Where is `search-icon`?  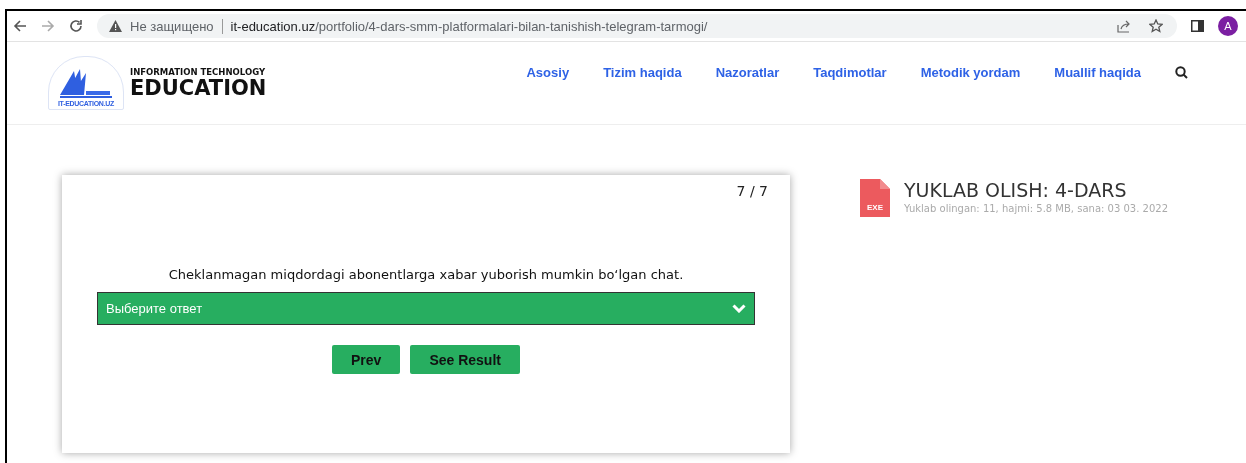 search-icon is located at coordinates (1181, 72).